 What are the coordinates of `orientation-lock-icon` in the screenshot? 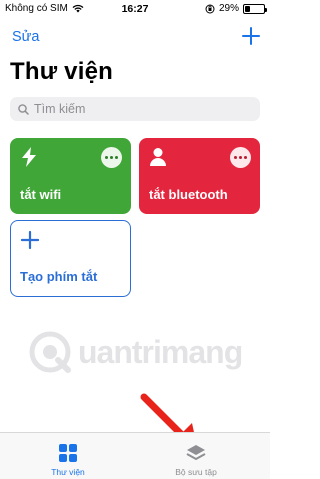 It's located at (210, 8).